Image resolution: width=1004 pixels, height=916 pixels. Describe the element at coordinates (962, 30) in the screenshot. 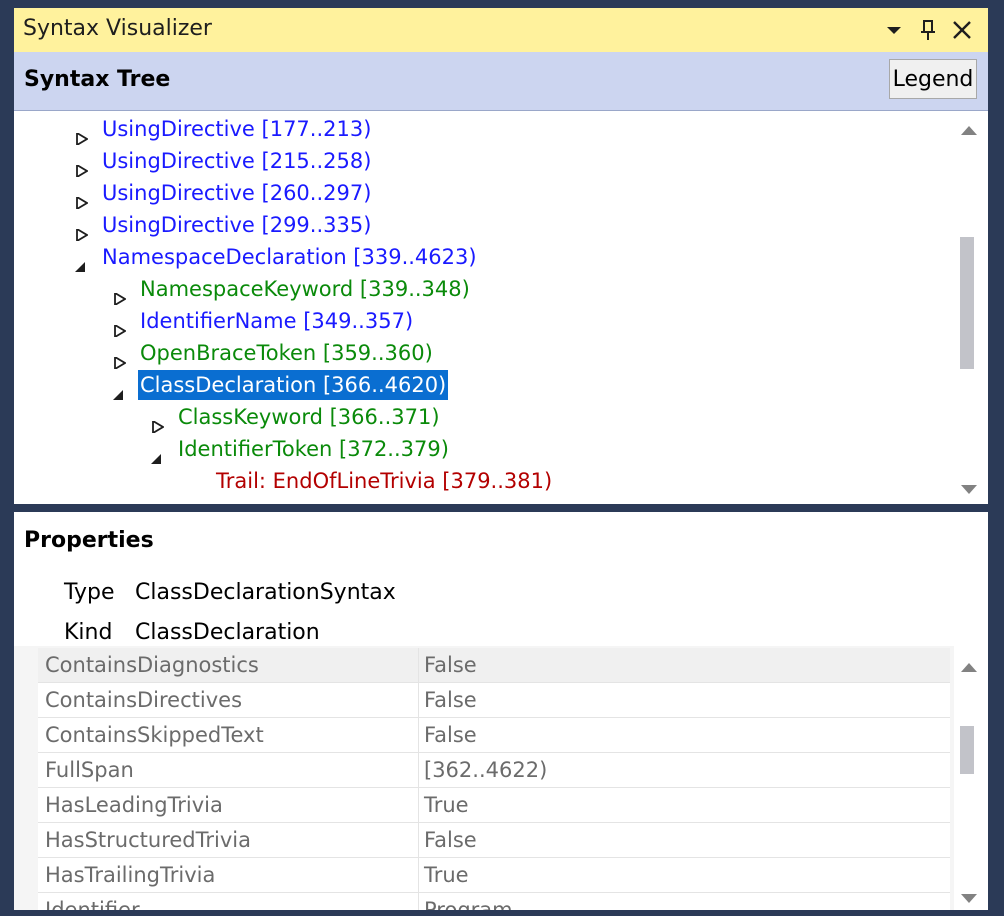

I see `close-icon` at that location.